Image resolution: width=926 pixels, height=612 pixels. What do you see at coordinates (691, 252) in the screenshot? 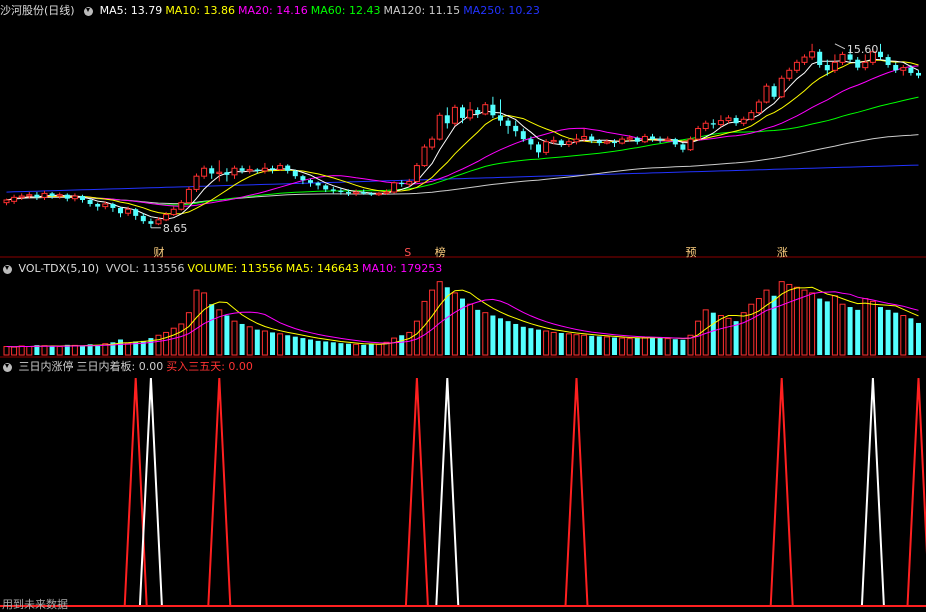
I see `event-marker: 预` at bounding box center [691, 252].